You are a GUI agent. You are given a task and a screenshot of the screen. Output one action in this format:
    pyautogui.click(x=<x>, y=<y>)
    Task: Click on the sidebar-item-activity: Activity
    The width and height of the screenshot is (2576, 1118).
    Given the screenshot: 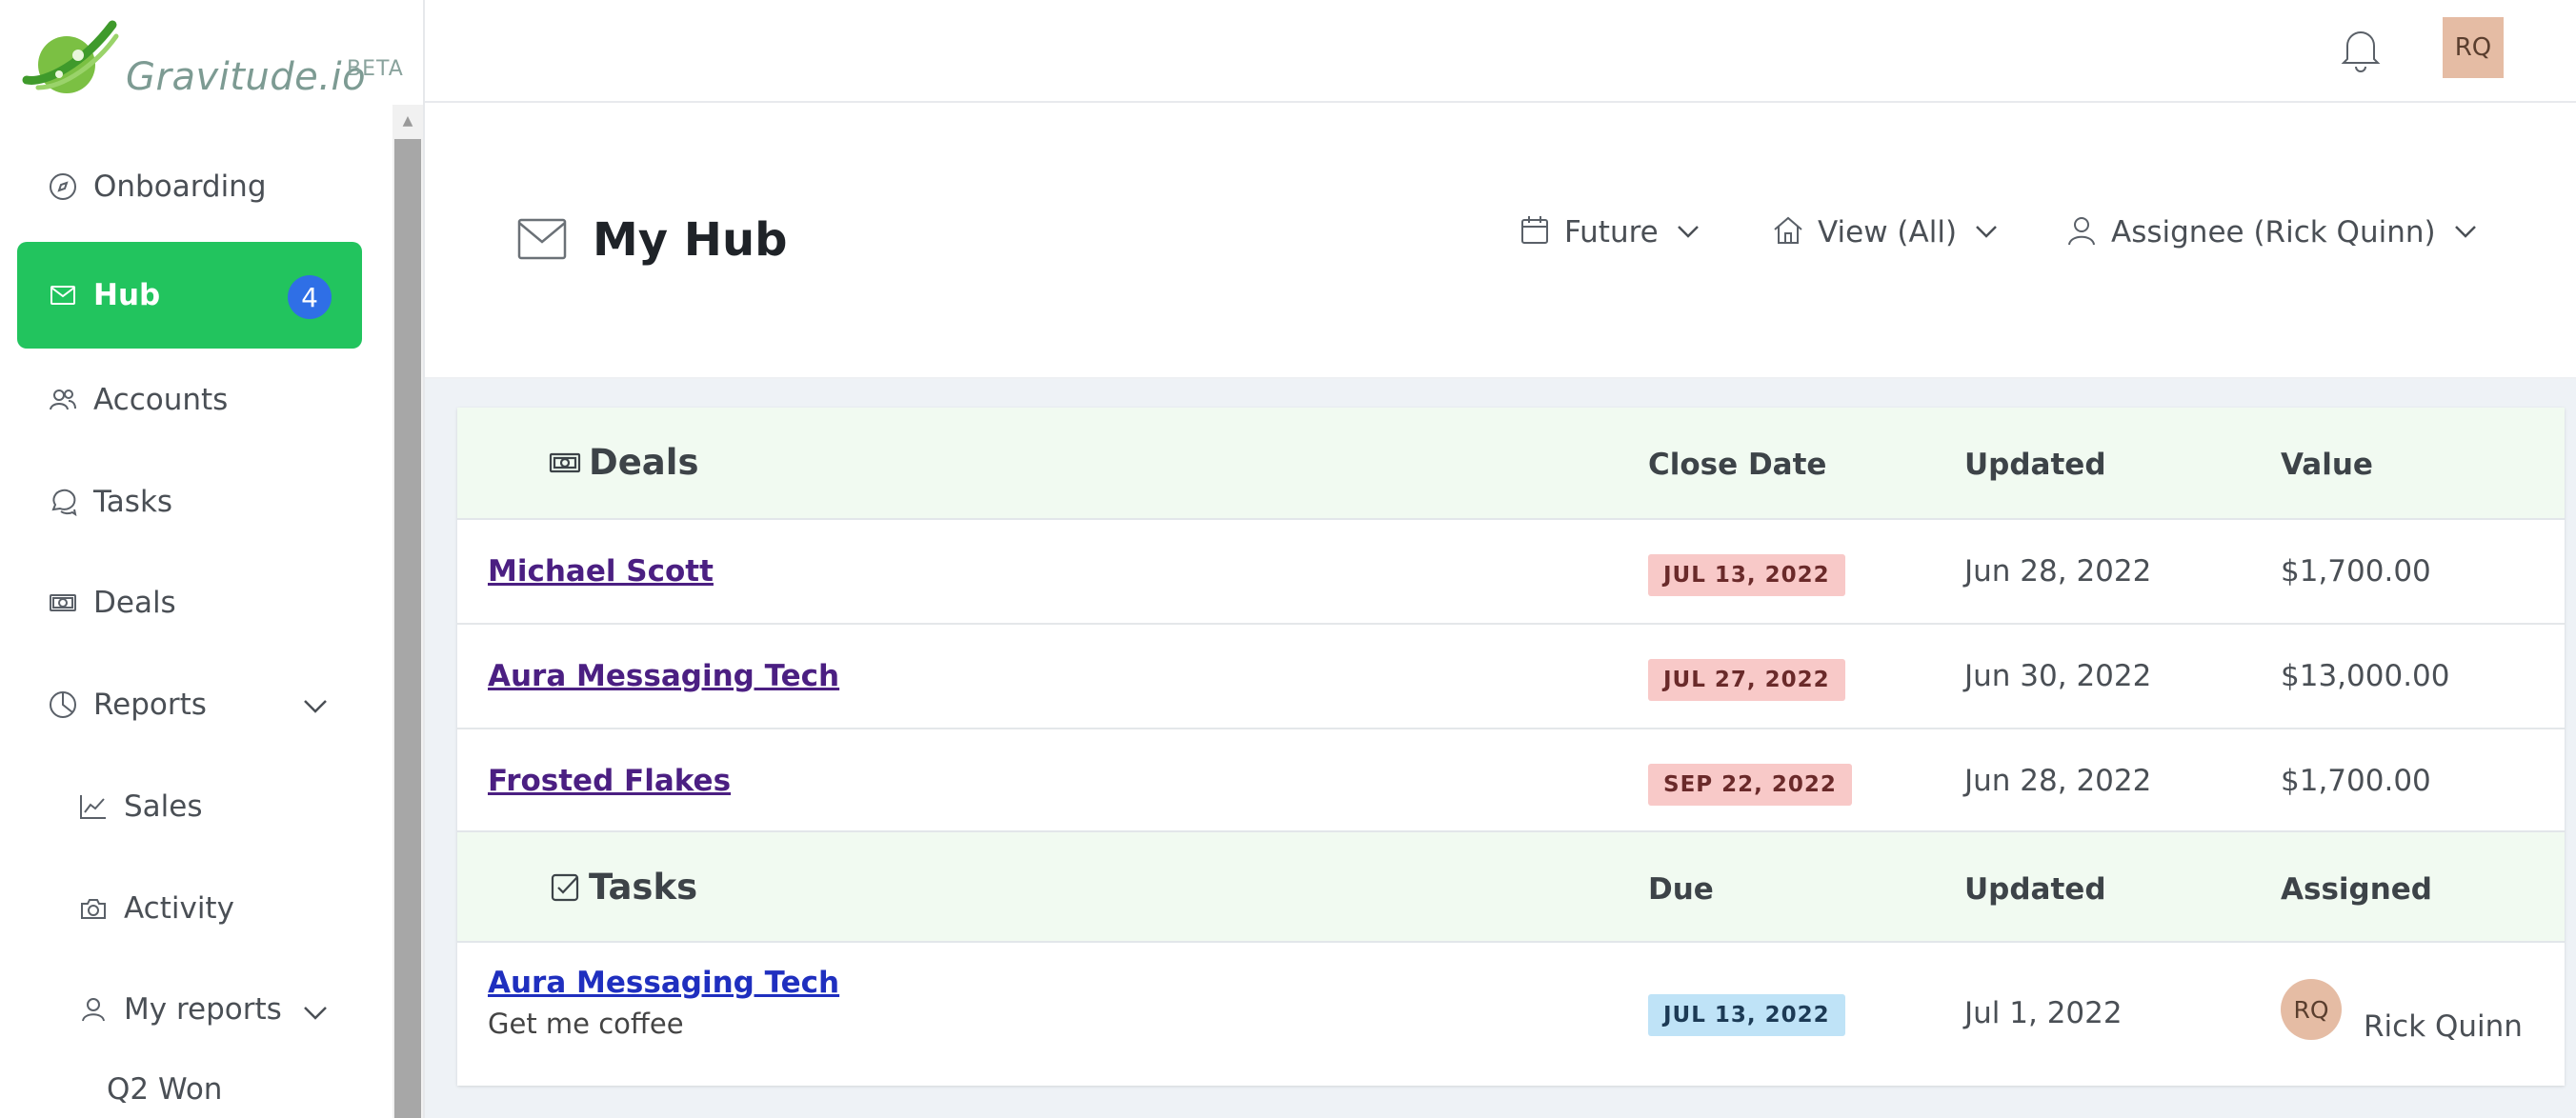 What is the action you would take?
    pyautogui.click(x=189, y=908)
    